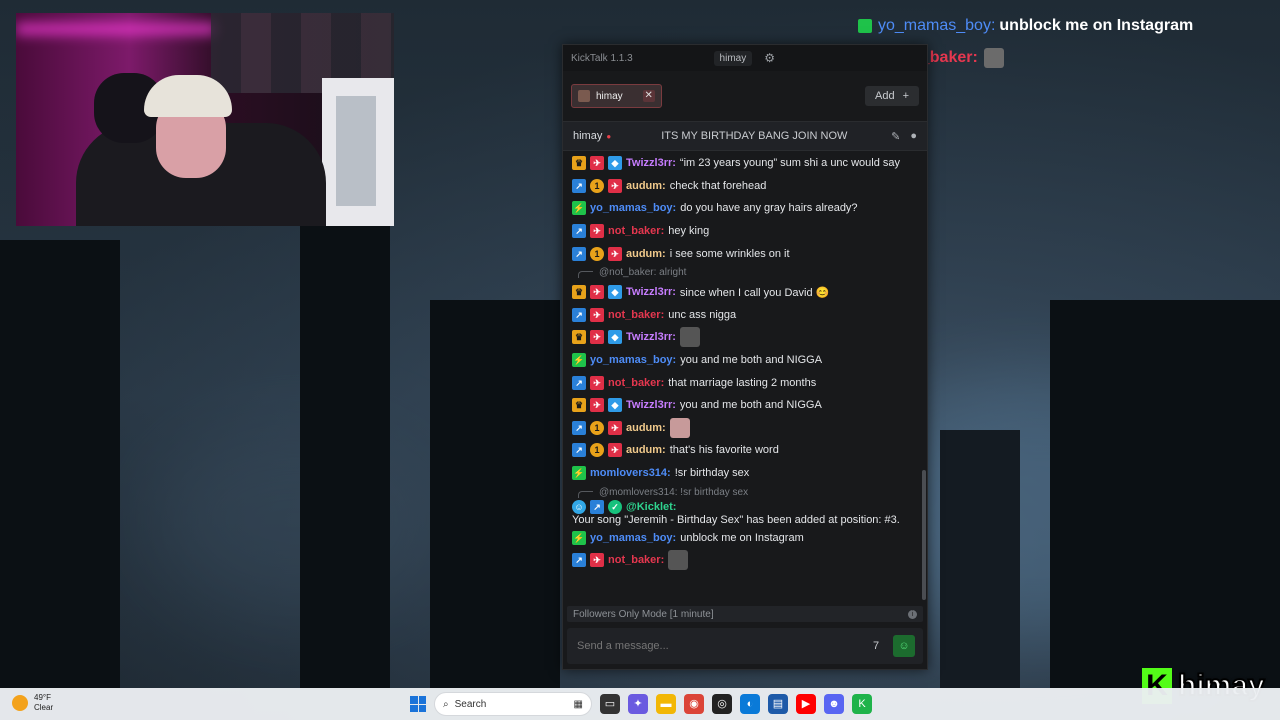 The height and width of the screenshot is (720, 1280). I want to click on edge-icon: ◐, so click(750, 704).